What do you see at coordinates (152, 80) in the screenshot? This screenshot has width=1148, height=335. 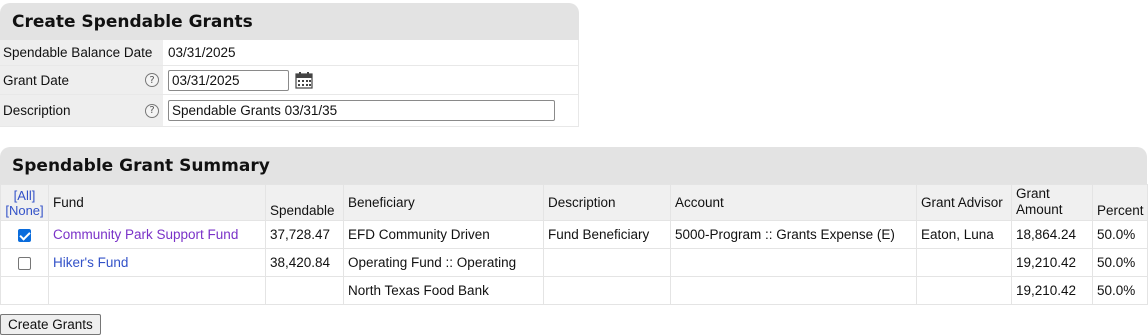 I see `grant-date-help-icon: ?` at bounding box center [152, 80].